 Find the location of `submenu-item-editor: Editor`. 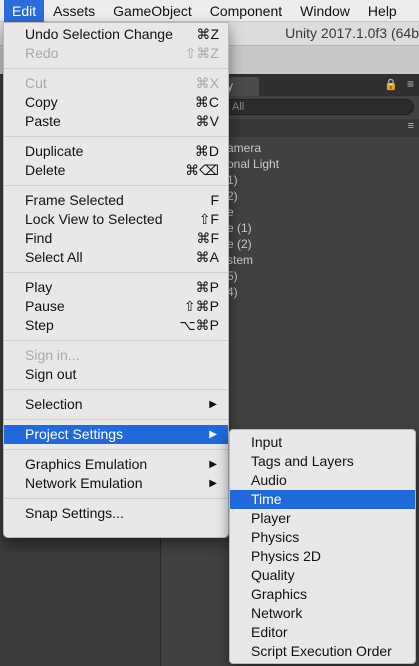

submenu-item-editor: Editor is located at coordinates (322, 632).